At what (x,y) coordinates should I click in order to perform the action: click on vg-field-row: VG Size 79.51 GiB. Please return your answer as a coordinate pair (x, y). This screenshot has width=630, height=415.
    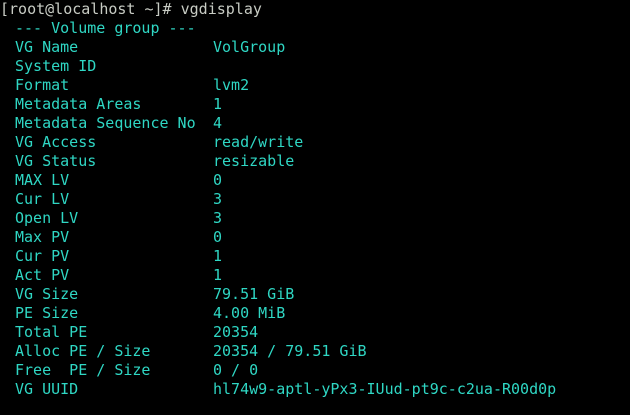
    Looking at the image, I should click on (278, 294).